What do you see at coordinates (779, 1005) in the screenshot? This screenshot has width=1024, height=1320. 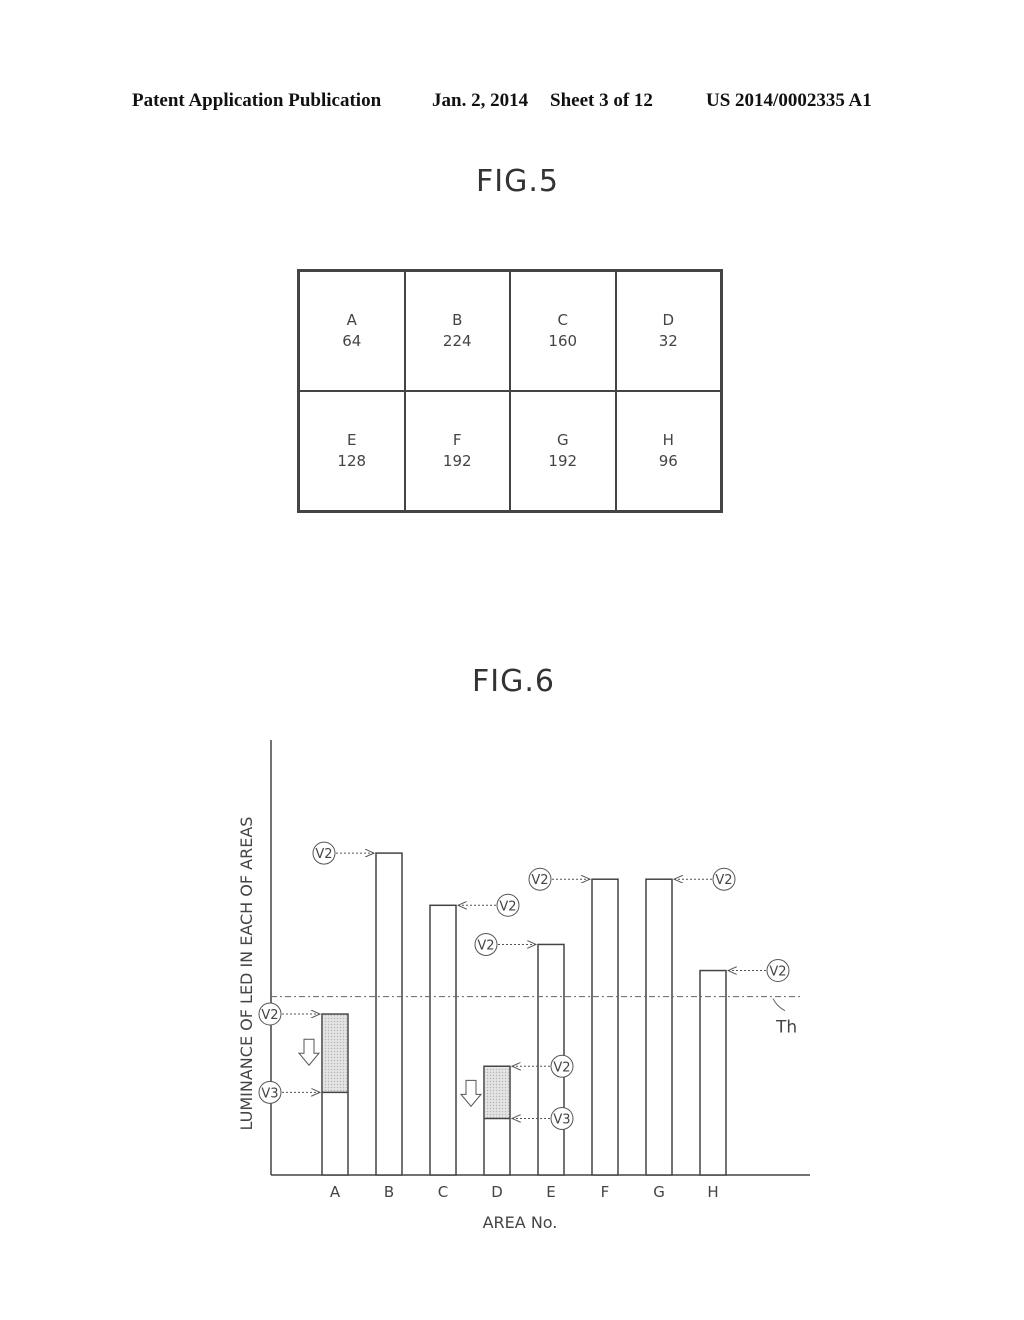 I see `threshold-leader` at bounding box center [779, 1005].